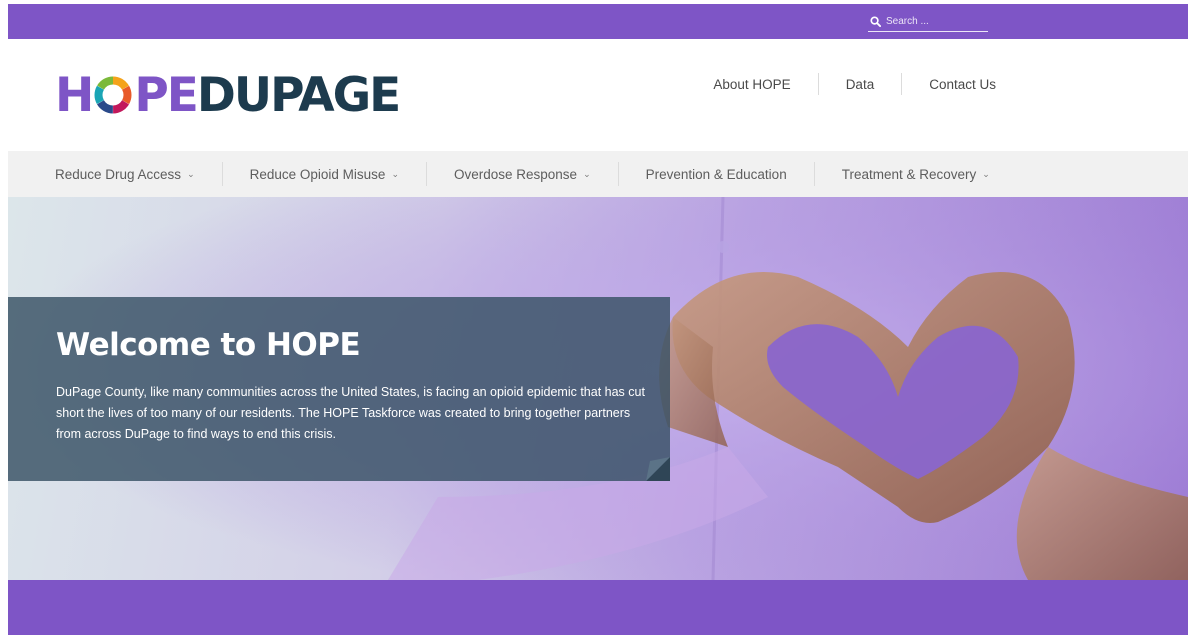 Image resolution: width=1188 pixels, height=635 pixels. I want to click on logo-text-h: H, so click(74, 95).